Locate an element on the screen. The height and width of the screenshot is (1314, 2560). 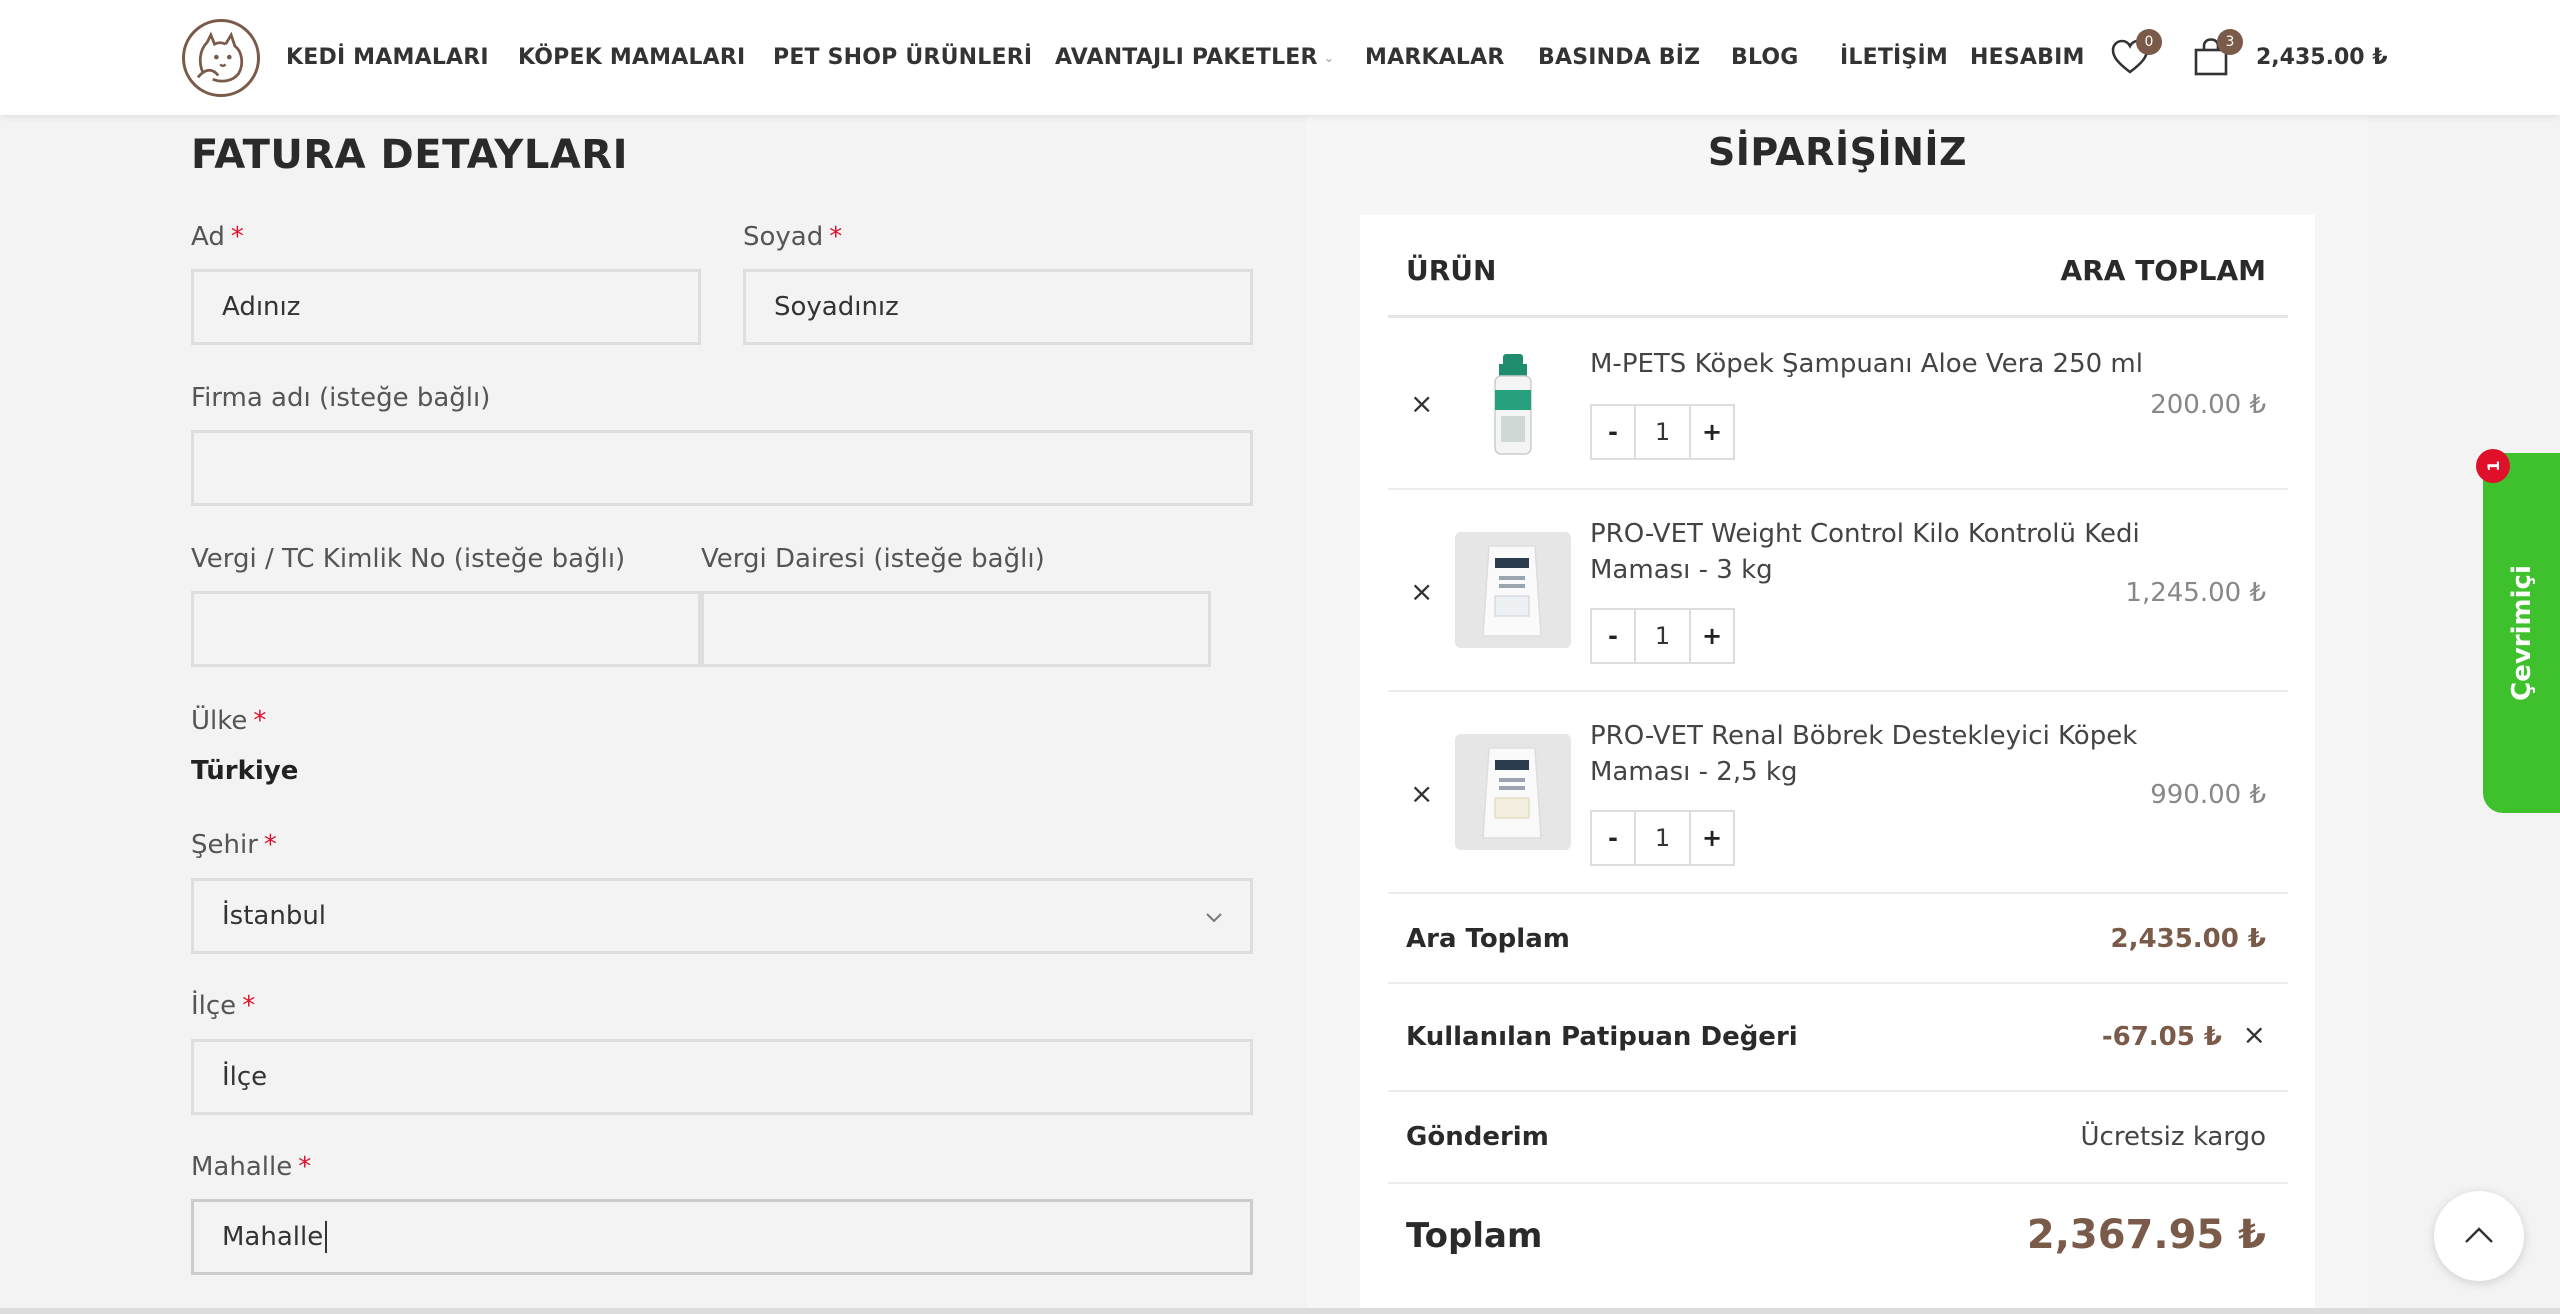
text-cursor is located at coordinates (326, 1237).